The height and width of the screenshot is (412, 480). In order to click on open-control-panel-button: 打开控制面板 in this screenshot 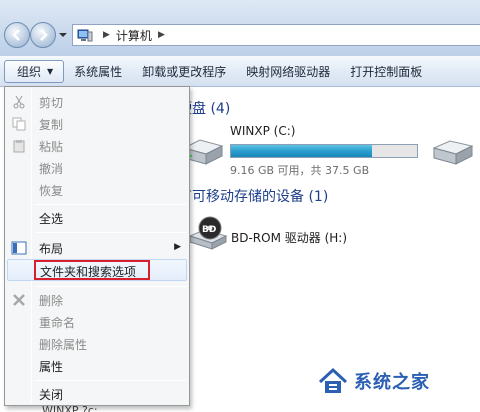, I will do `click(386, 71)`.